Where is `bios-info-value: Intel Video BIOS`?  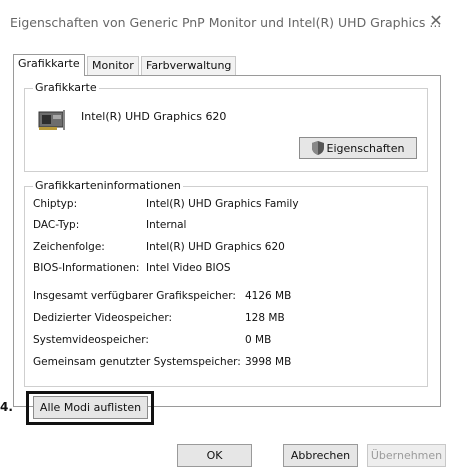 bios-info-value: Intel Video BIOS is located at coordinates (188, 268).